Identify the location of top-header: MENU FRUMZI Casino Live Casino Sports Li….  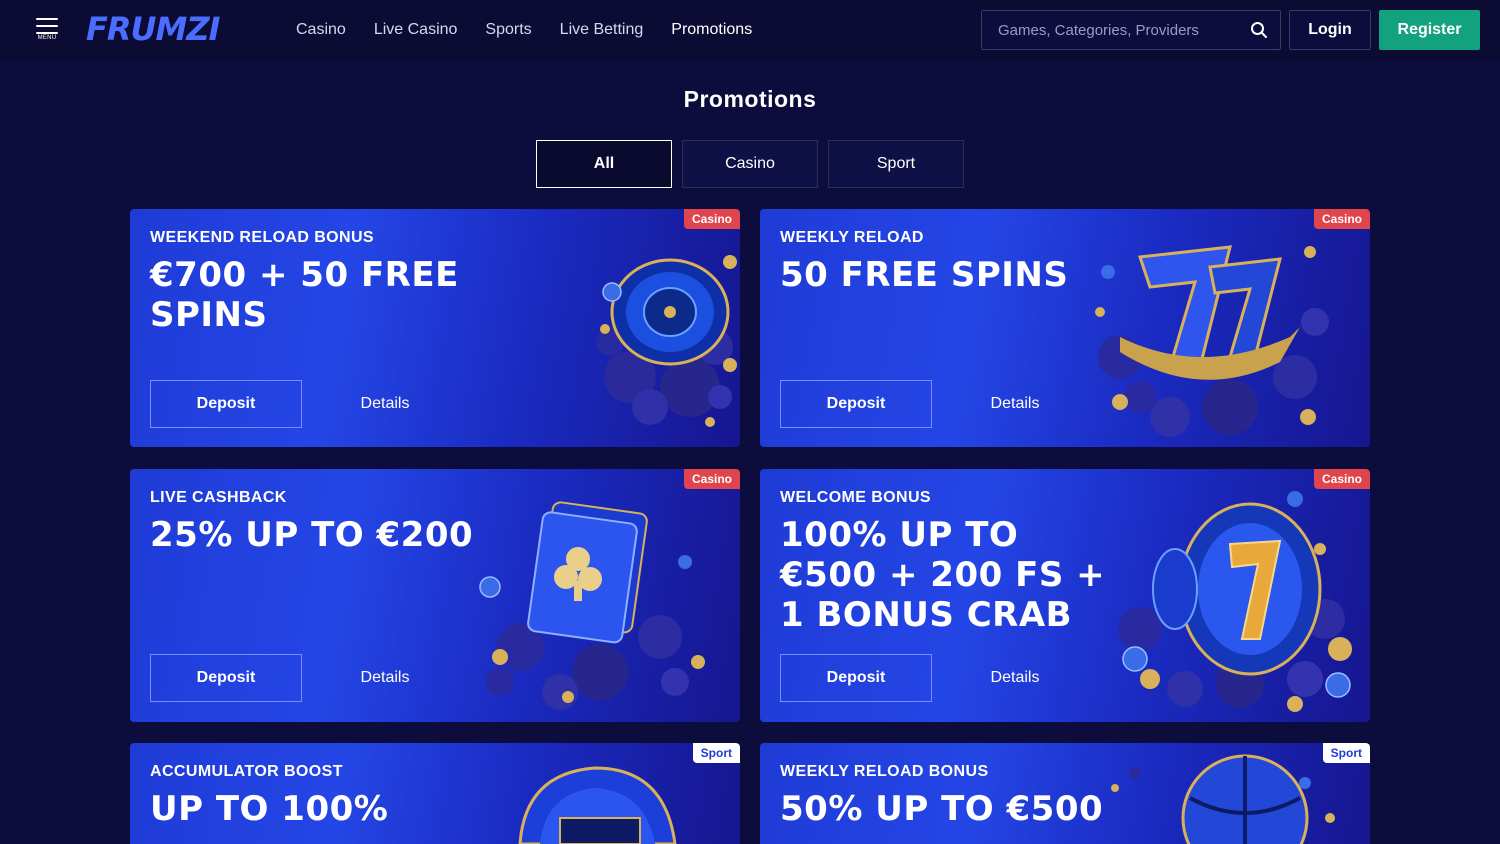
(750, 30).